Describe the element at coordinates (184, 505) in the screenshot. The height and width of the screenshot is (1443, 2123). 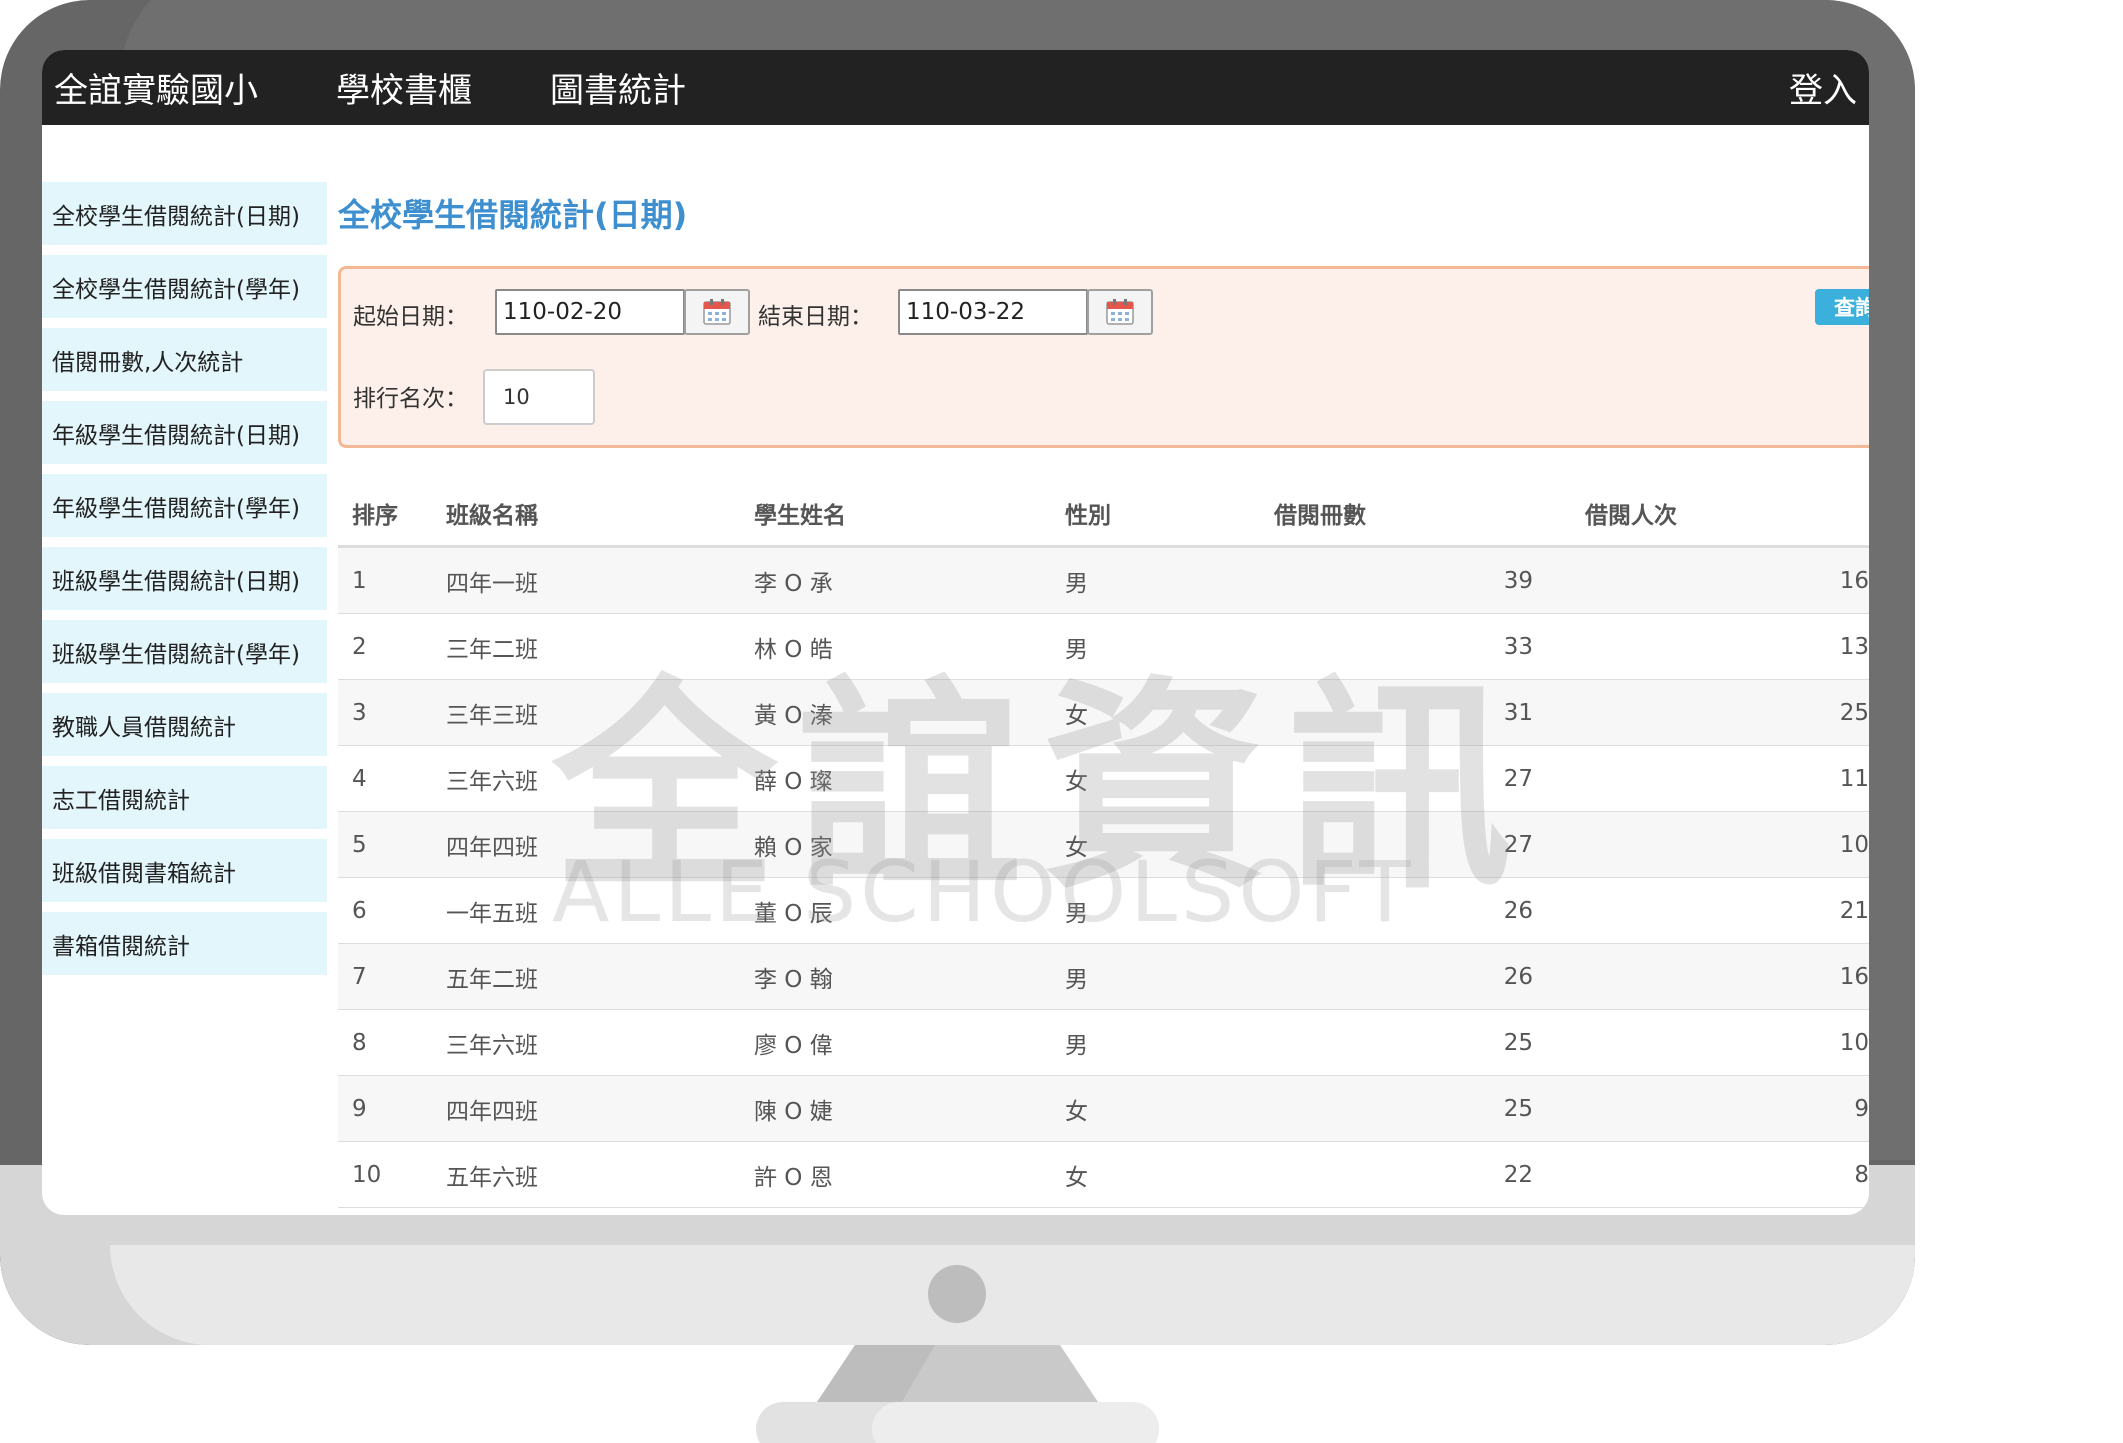
I see `sidebar-item-grade-year: 年級學生借閱統計(學年)` at that location.